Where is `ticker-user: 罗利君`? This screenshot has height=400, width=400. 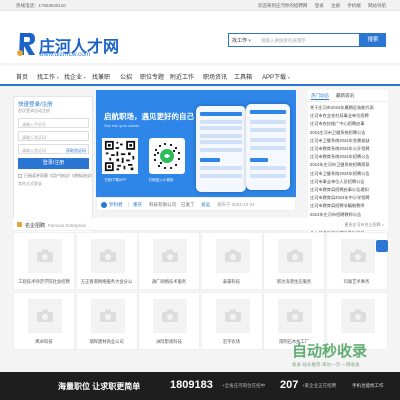 ticker-user: 罗利君 is located at coordinates (116, 204).